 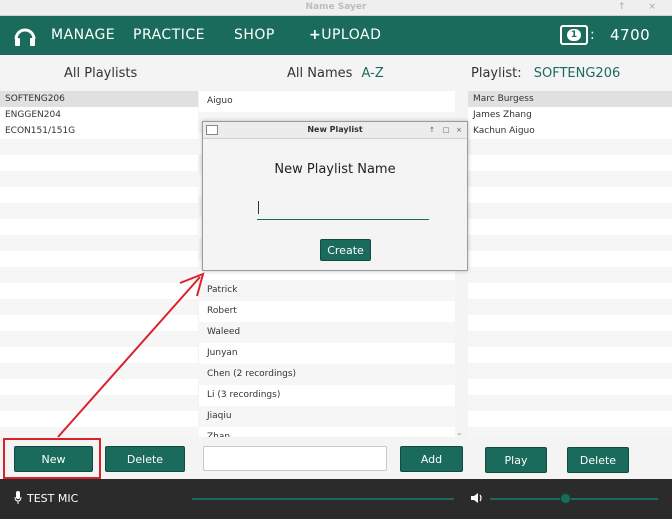 What do you see at coordinates (295, 458) in the screenshot?
I see `add-name-input` at bounding box center [295, 458].